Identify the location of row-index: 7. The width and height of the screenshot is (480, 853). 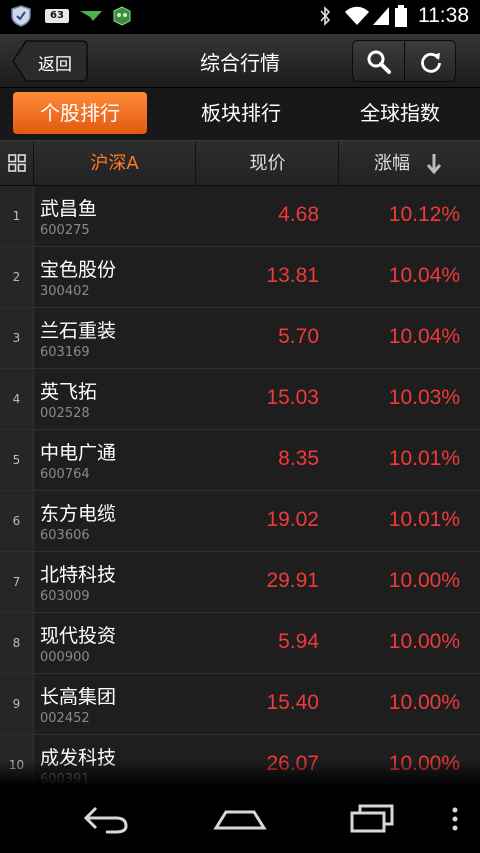
(17, 582).